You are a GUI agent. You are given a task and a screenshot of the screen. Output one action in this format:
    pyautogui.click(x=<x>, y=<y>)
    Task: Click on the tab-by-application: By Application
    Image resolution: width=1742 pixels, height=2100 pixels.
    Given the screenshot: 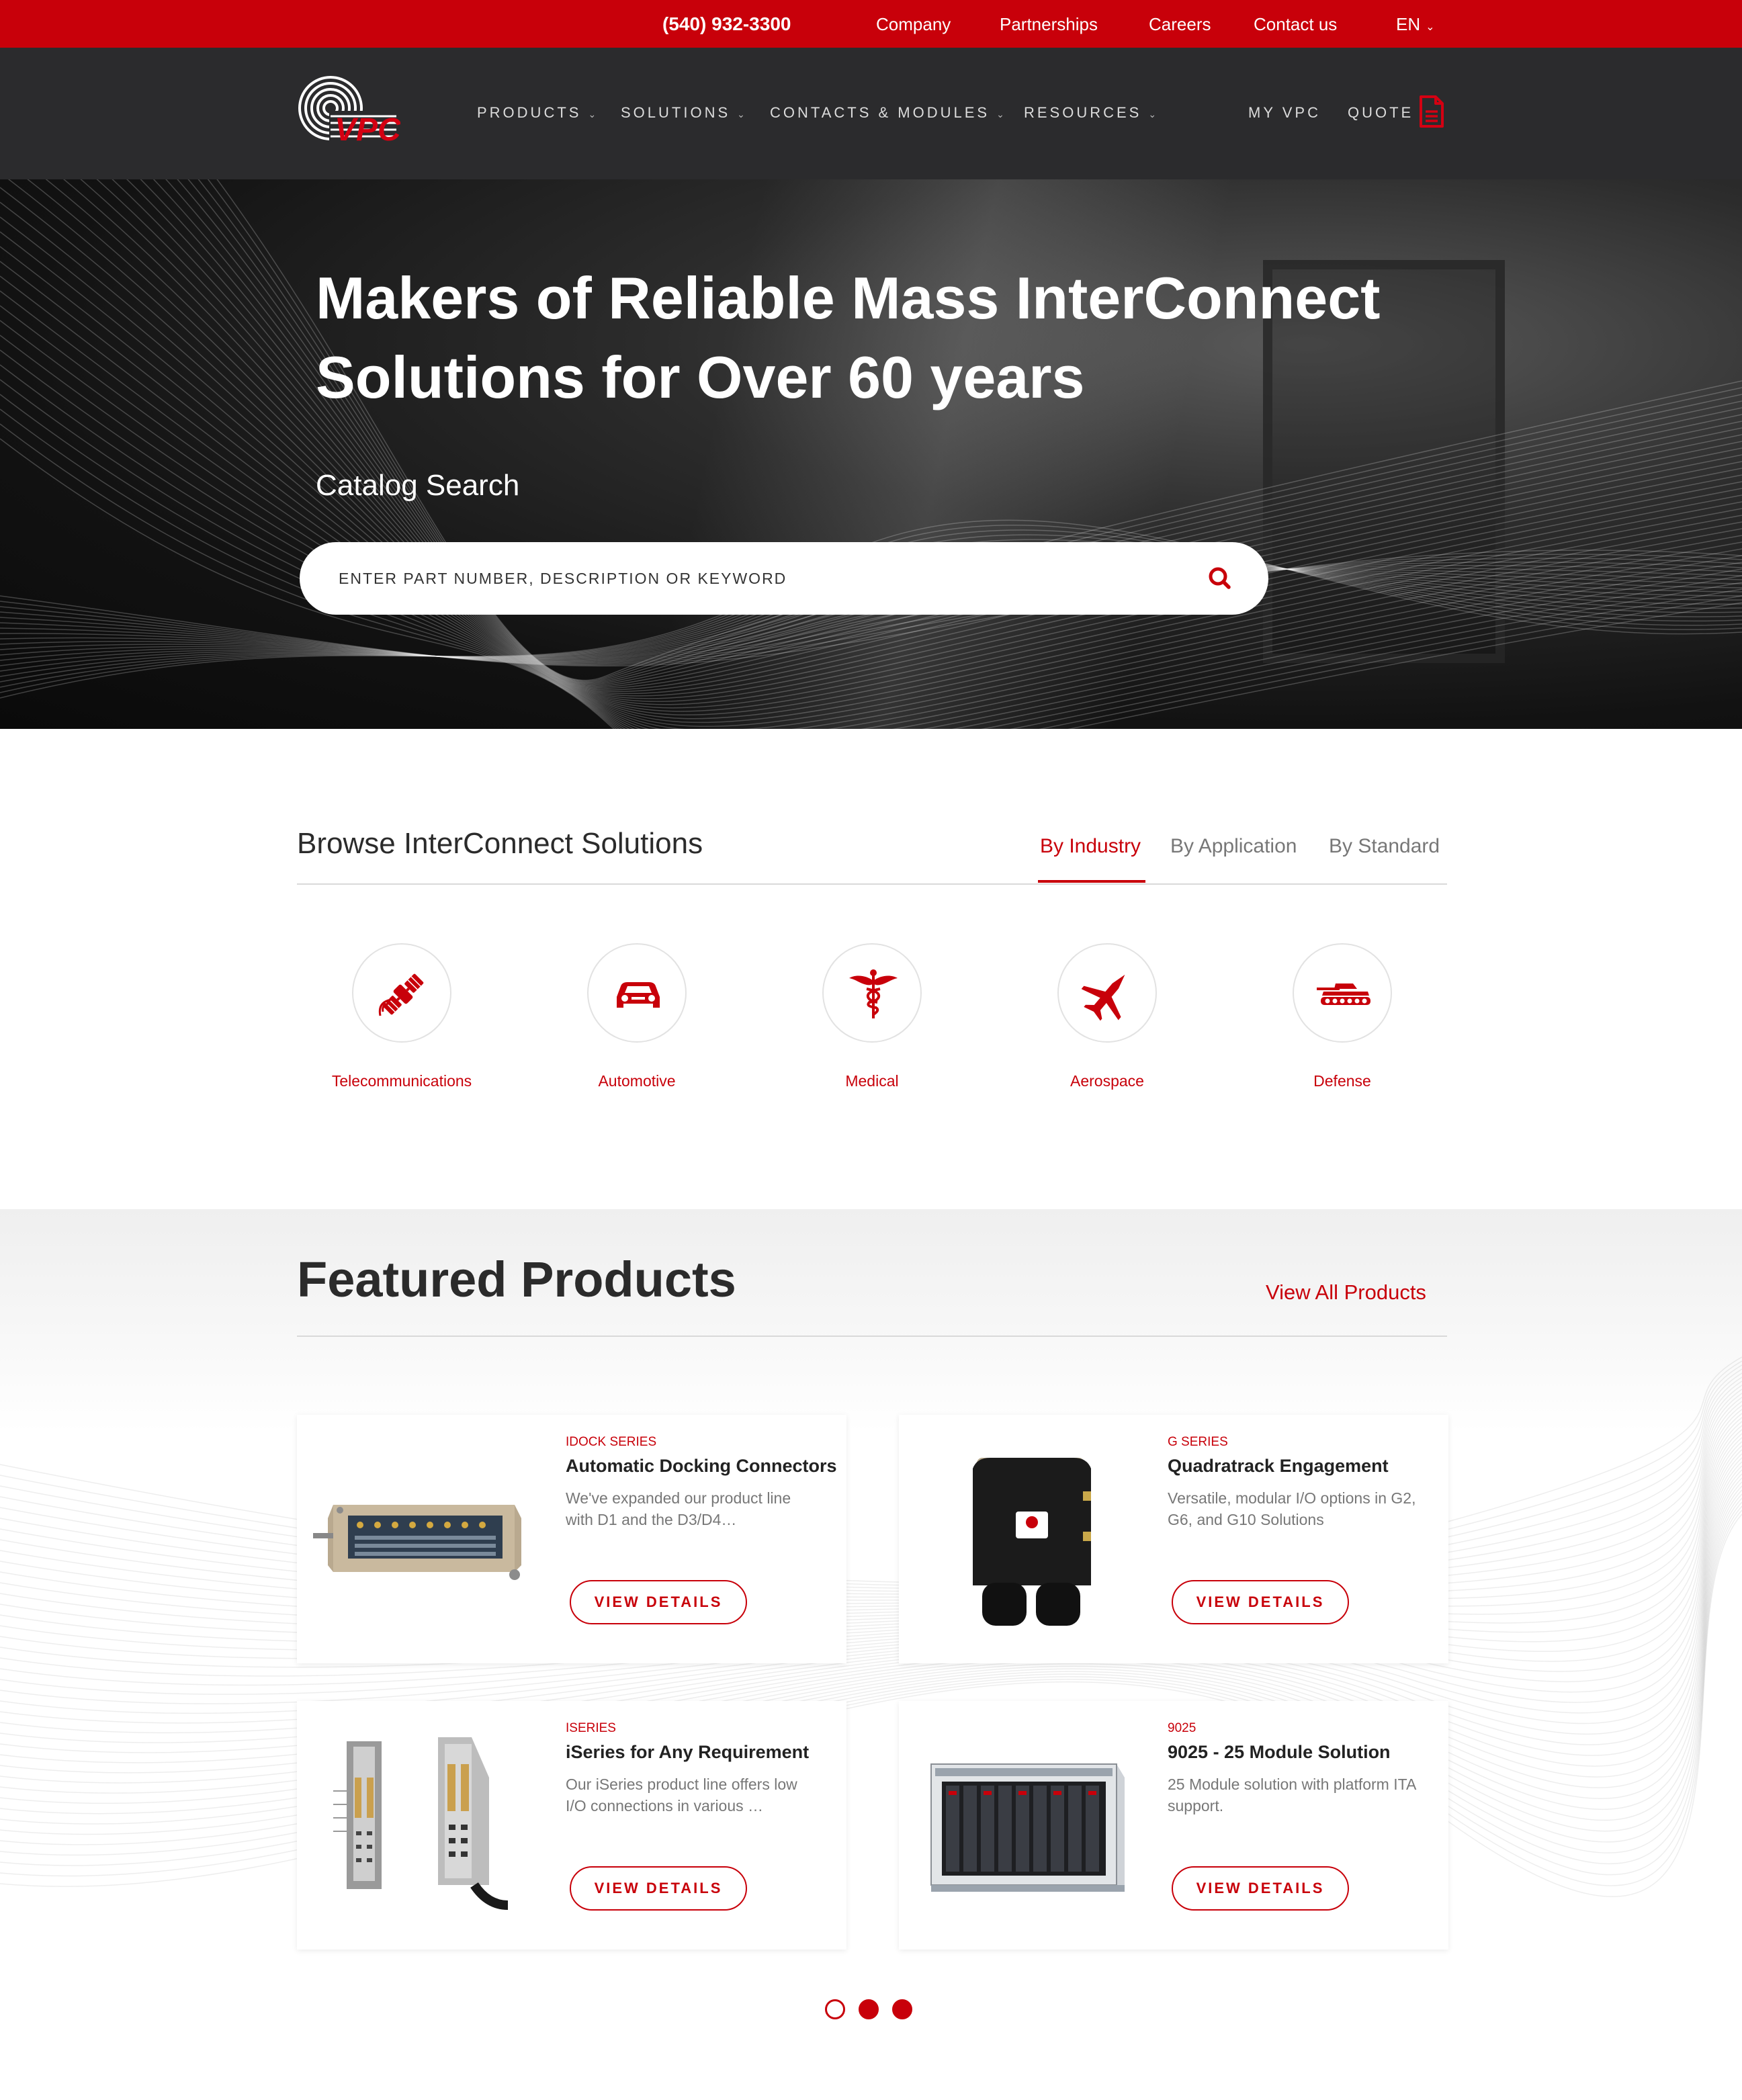 What is the action you would take?
    pyautogui.click(x=1233, y=847)
    